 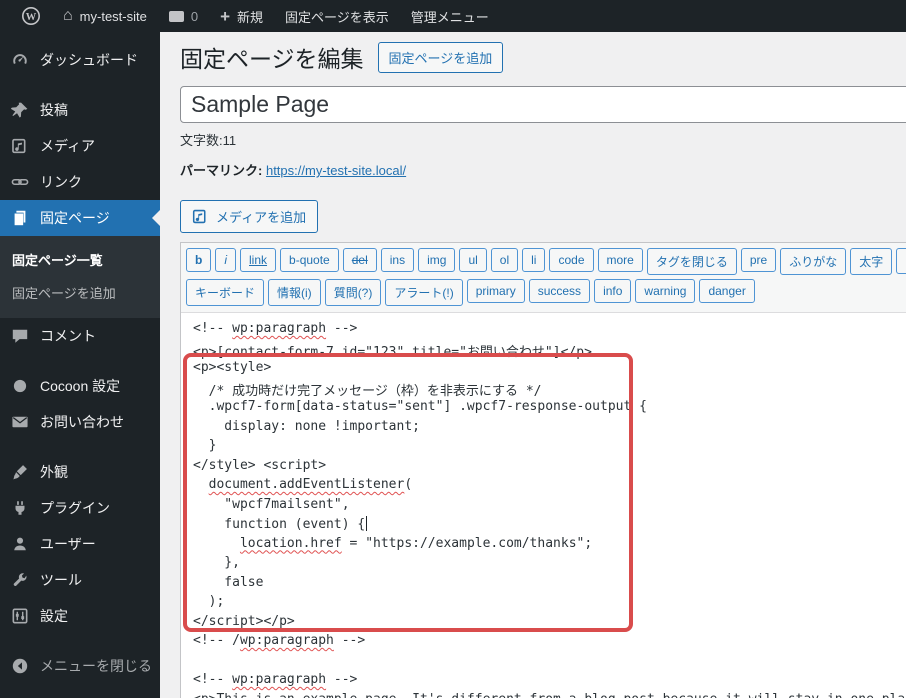 I want to click on pages-icon, so click(x=20, y=218).